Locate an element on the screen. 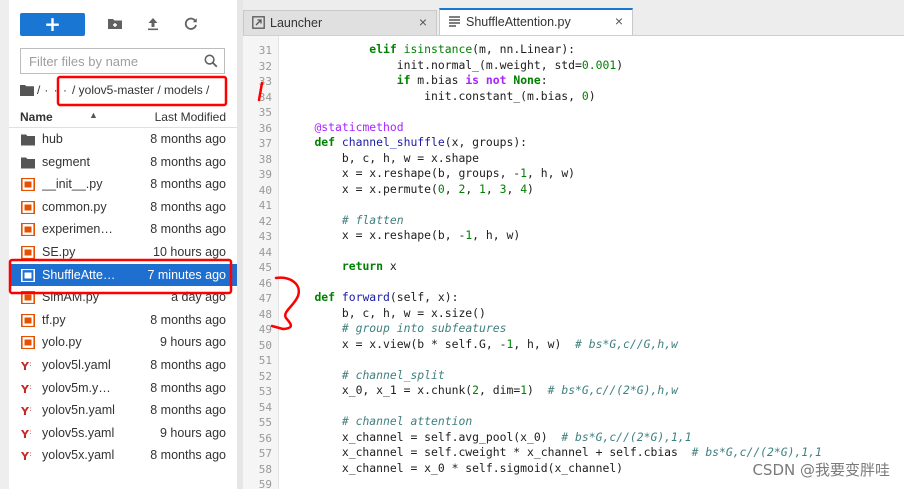 The image size is (904, 489). line-number: 41 is located at coordinates (265, 205).